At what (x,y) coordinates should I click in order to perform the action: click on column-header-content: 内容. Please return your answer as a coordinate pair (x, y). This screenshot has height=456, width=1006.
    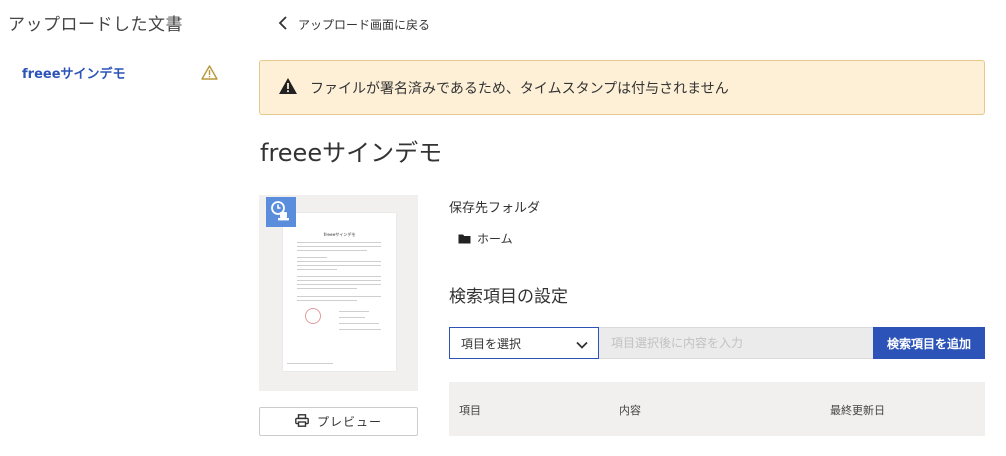
    Looking at the image, I should click on (630, 410).